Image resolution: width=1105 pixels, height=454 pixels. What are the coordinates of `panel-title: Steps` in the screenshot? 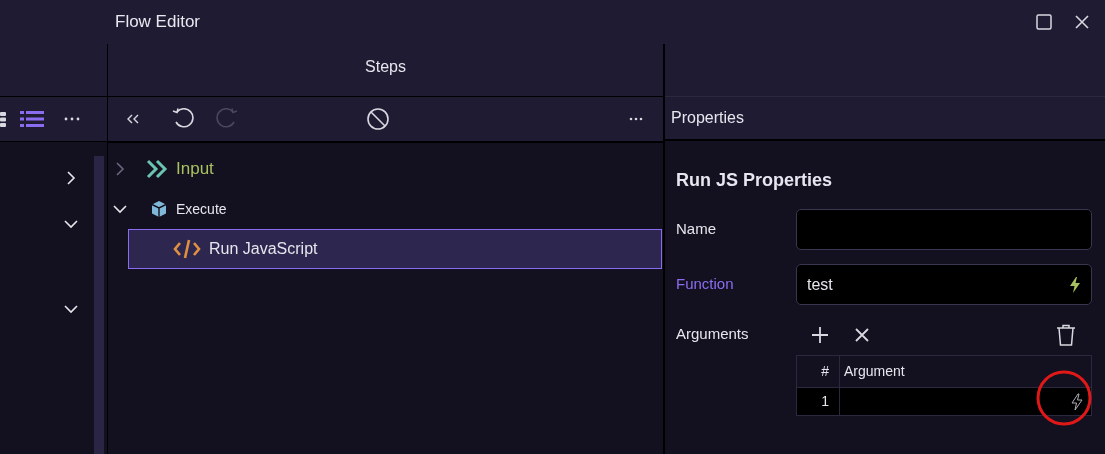 It's located at (385, 67).